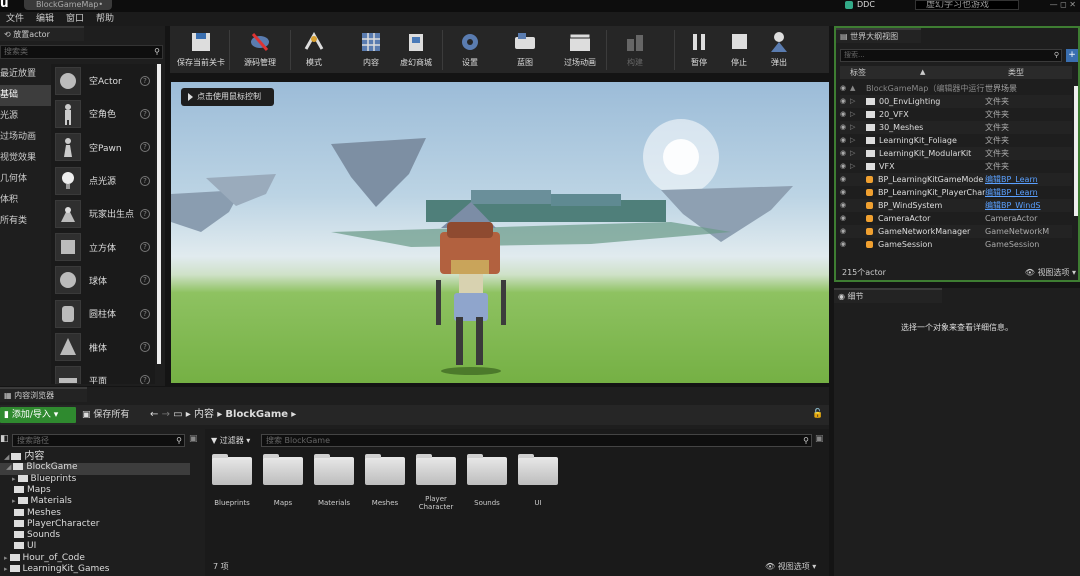  Describe the element at coordinates (154, 414) in the screenshot. I see `back-arrow-icon: ←` at that location.